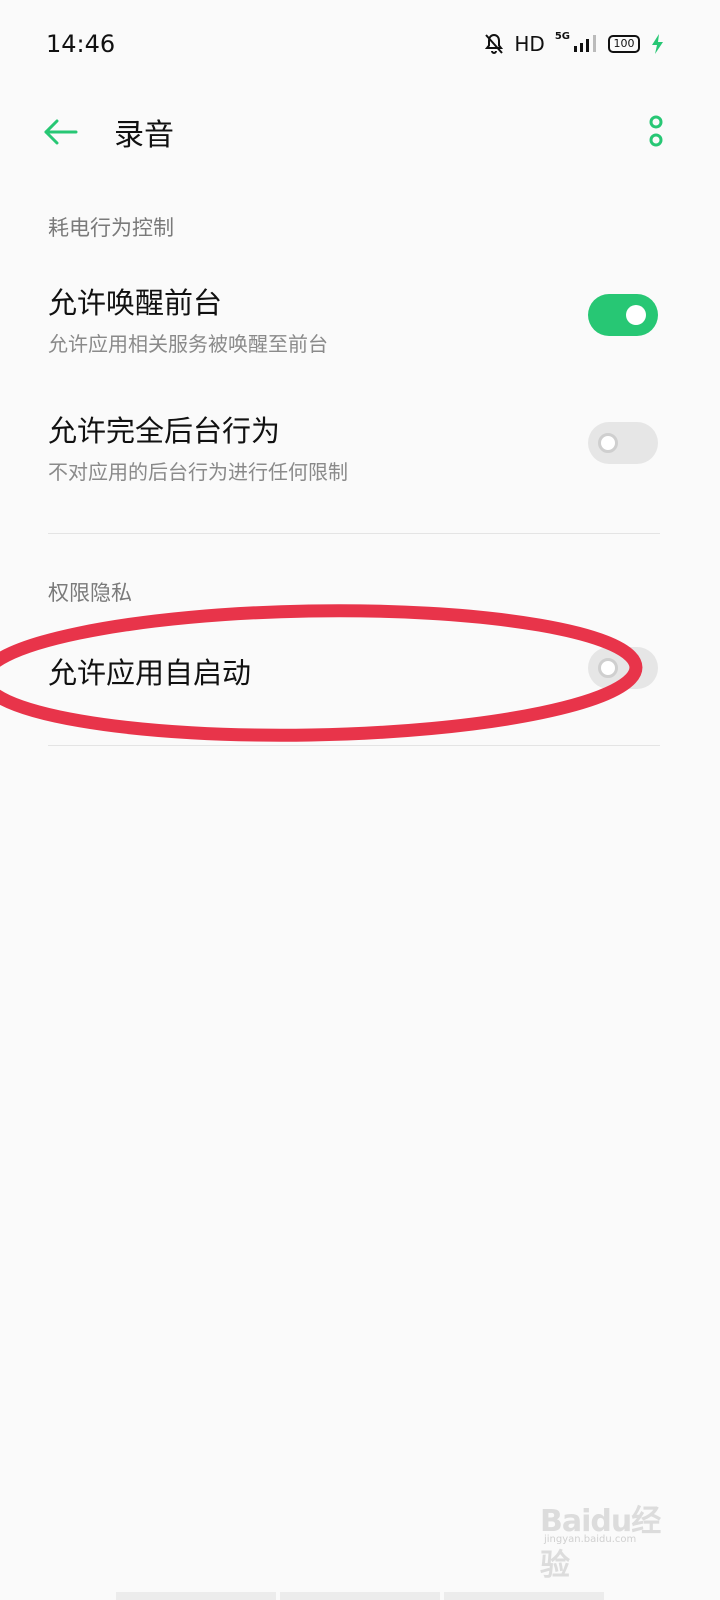  I want to click on setting-title: 允许完全后台行为, so click(164, 431).